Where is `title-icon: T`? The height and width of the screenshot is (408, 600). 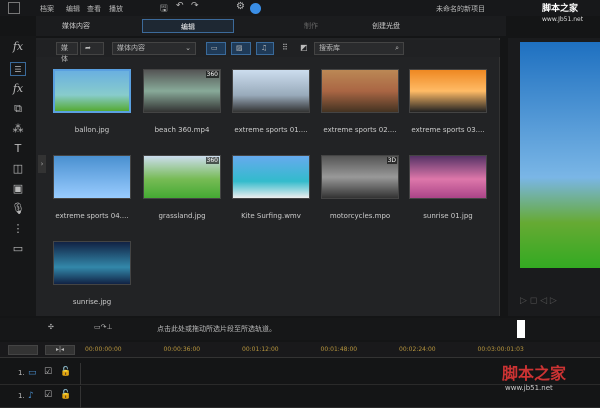
title-icon: T is located at coordinates (18, 149).